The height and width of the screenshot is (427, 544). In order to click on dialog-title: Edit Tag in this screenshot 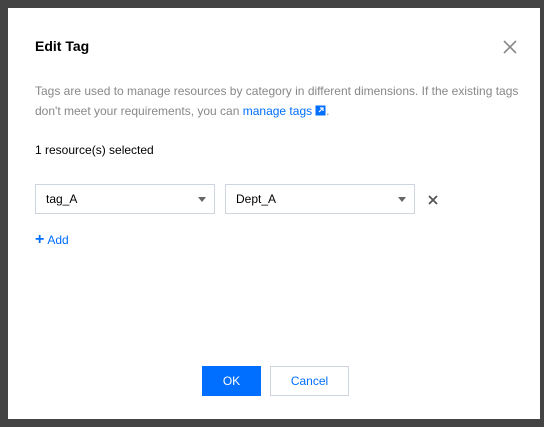, I will do `click(62, 46)`.